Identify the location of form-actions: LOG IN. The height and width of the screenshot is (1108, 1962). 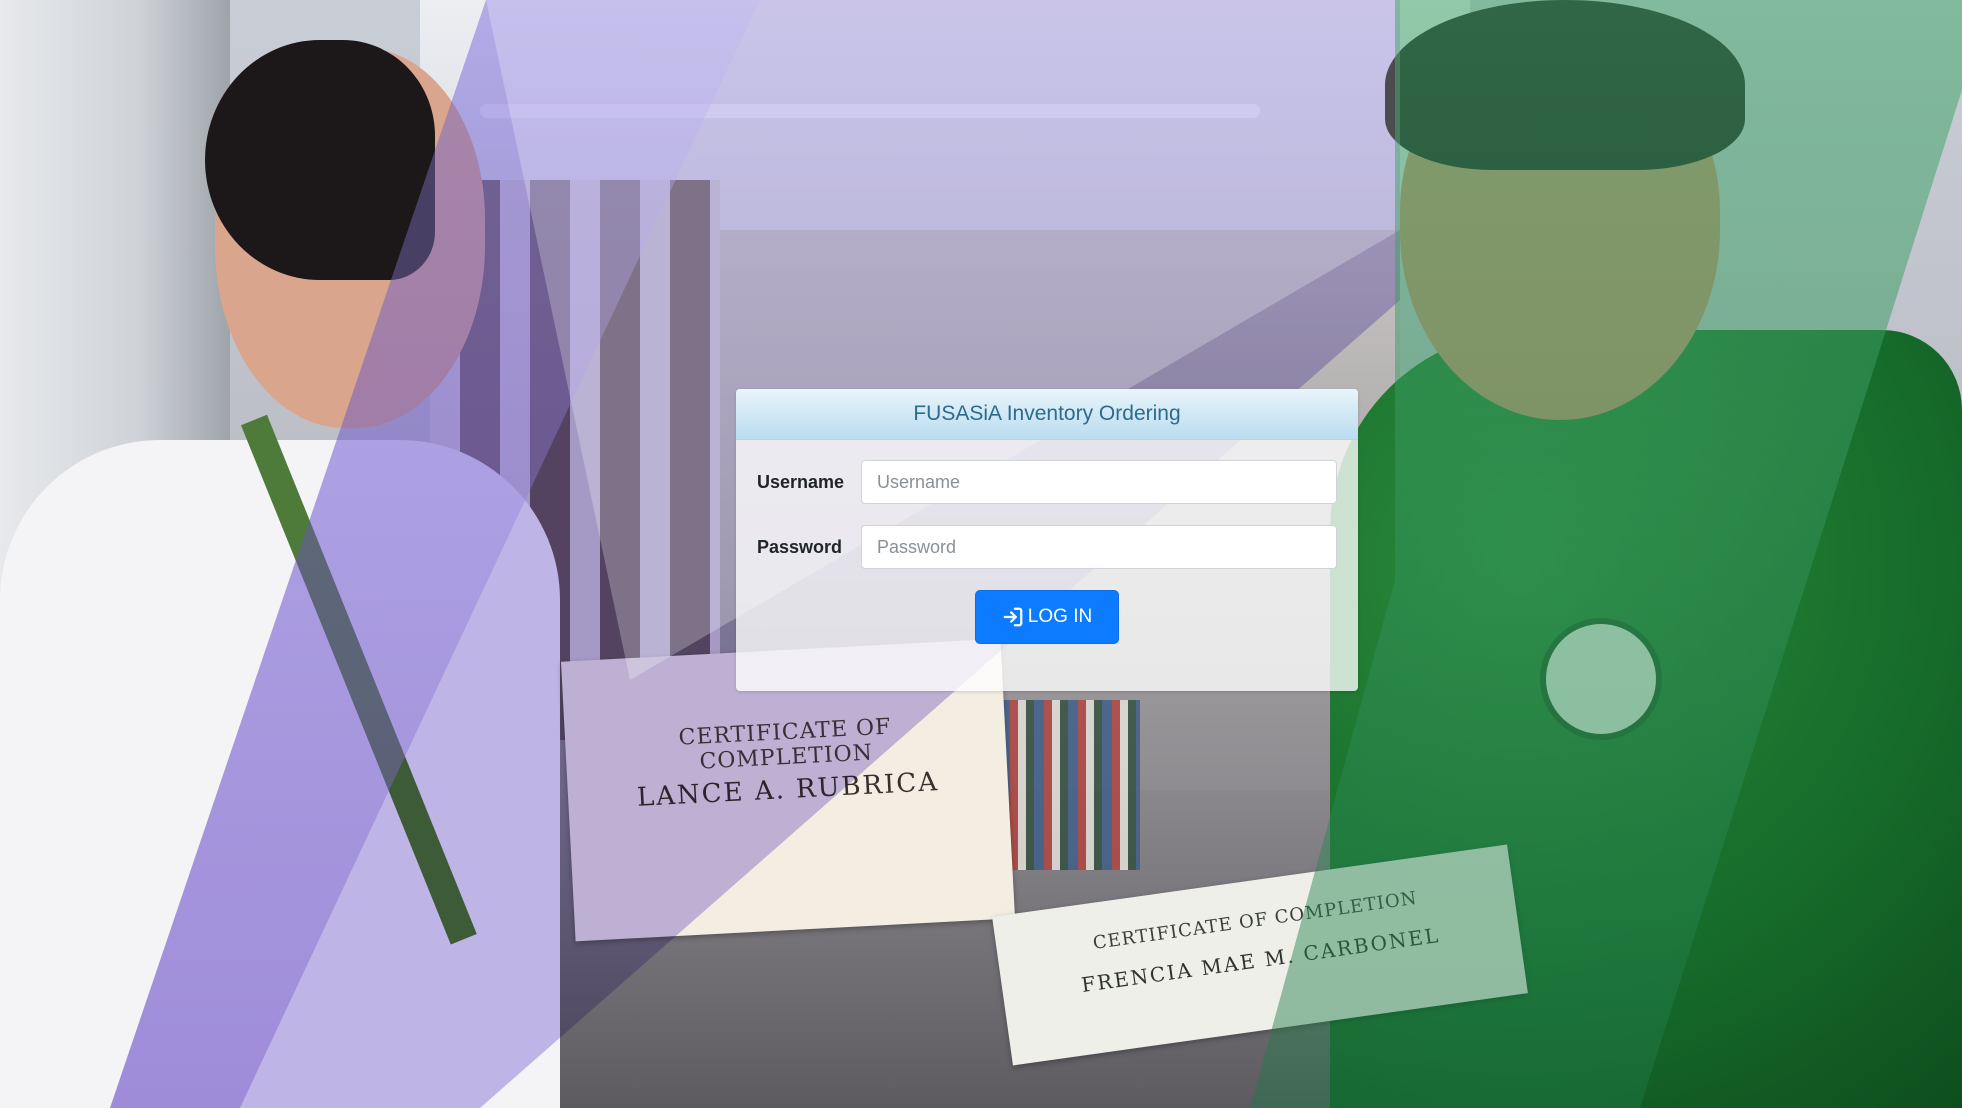
(1047, 617).